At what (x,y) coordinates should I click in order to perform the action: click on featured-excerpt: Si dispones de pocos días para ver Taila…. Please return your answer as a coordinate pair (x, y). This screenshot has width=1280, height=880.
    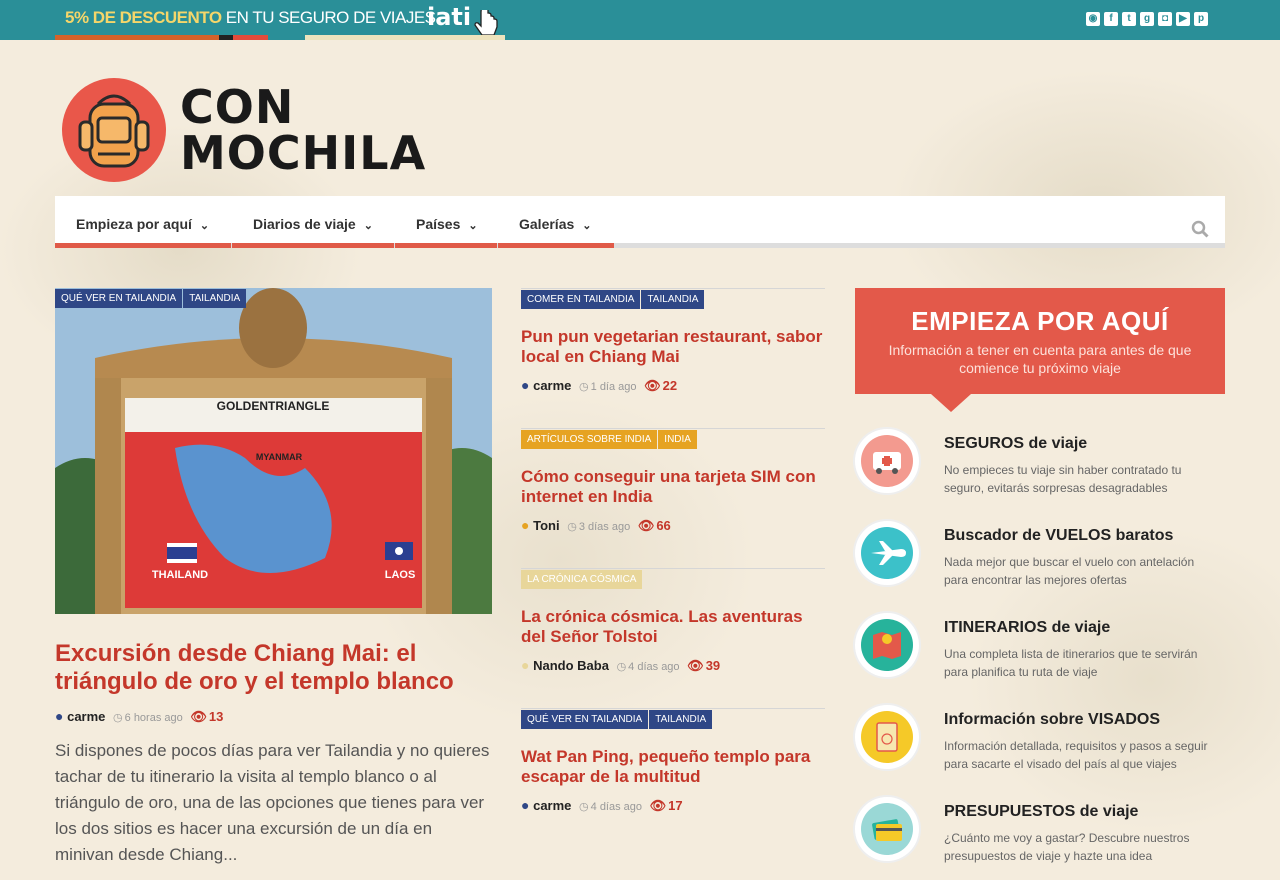
    Looking at the image, I should click on (272, 802).